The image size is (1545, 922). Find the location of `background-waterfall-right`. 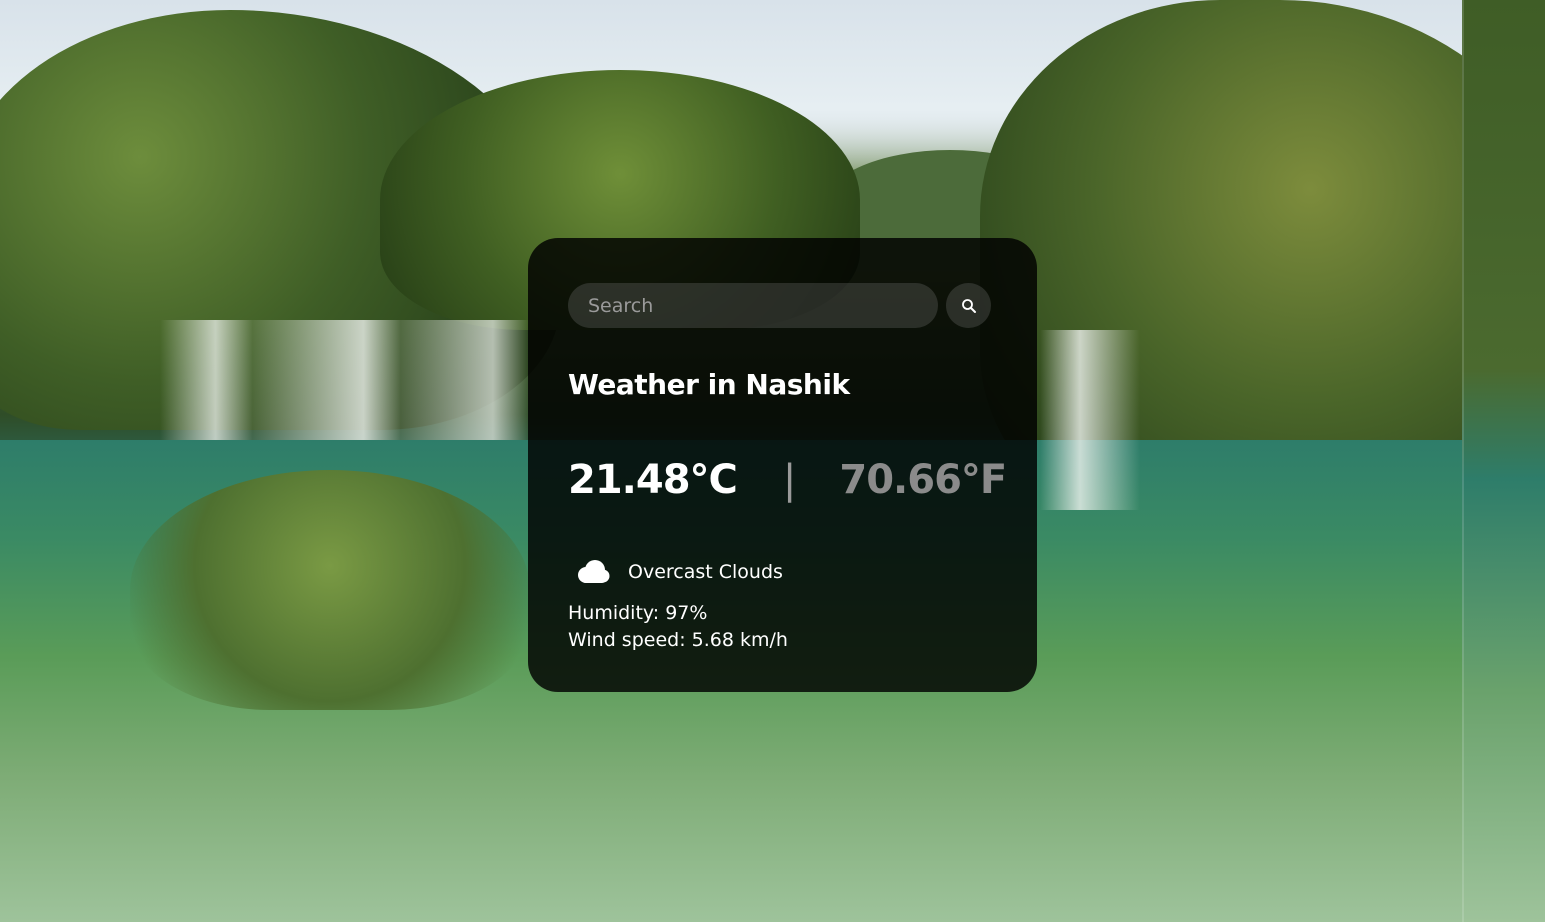

background-waterfall-right is located at coordinates (1090, 420).